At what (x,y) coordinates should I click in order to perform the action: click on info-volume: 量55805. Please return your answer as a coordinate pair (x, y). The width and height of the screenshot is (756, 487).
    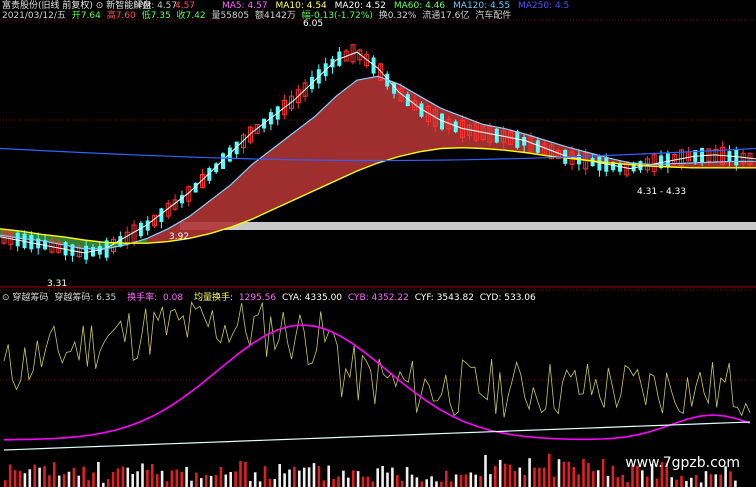
    Looking at the image, I should click on (230, 16).